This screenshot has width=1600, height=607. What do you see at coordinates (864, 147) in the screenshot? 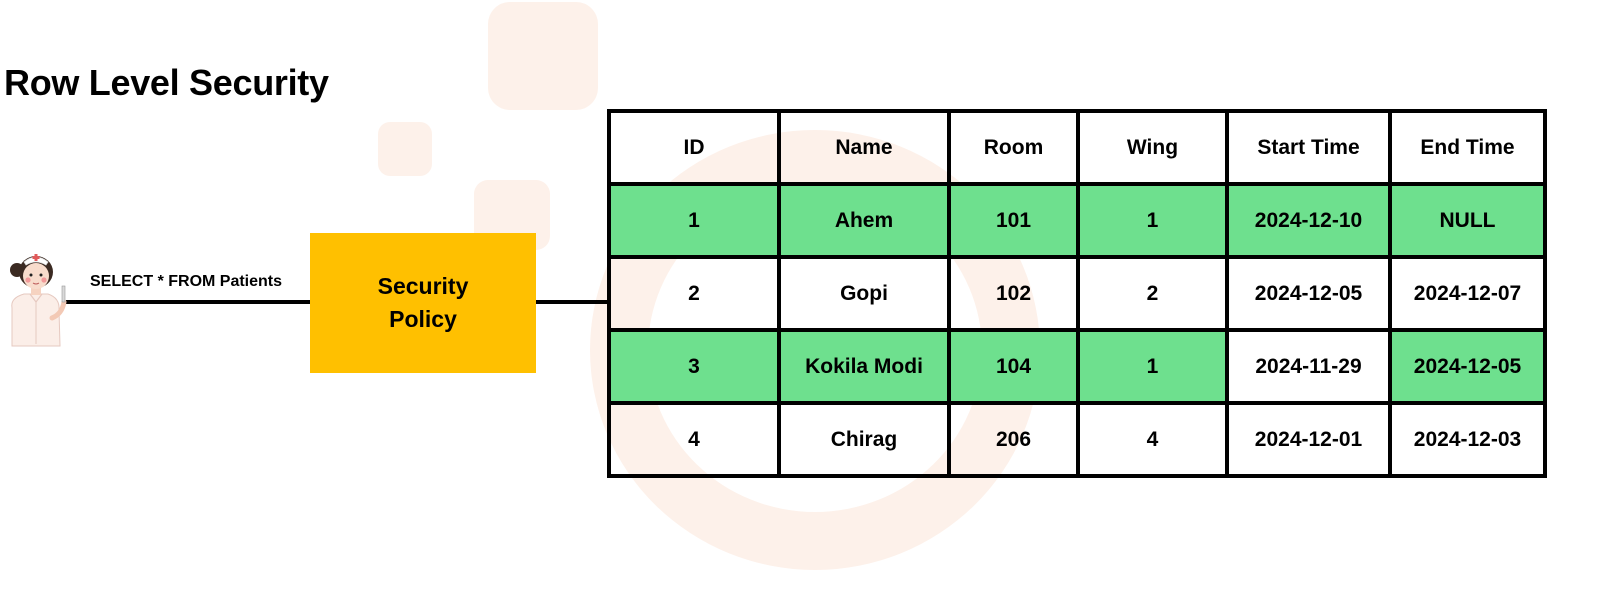
I see `column-header-name: Name` at bounding box center [864, 147].